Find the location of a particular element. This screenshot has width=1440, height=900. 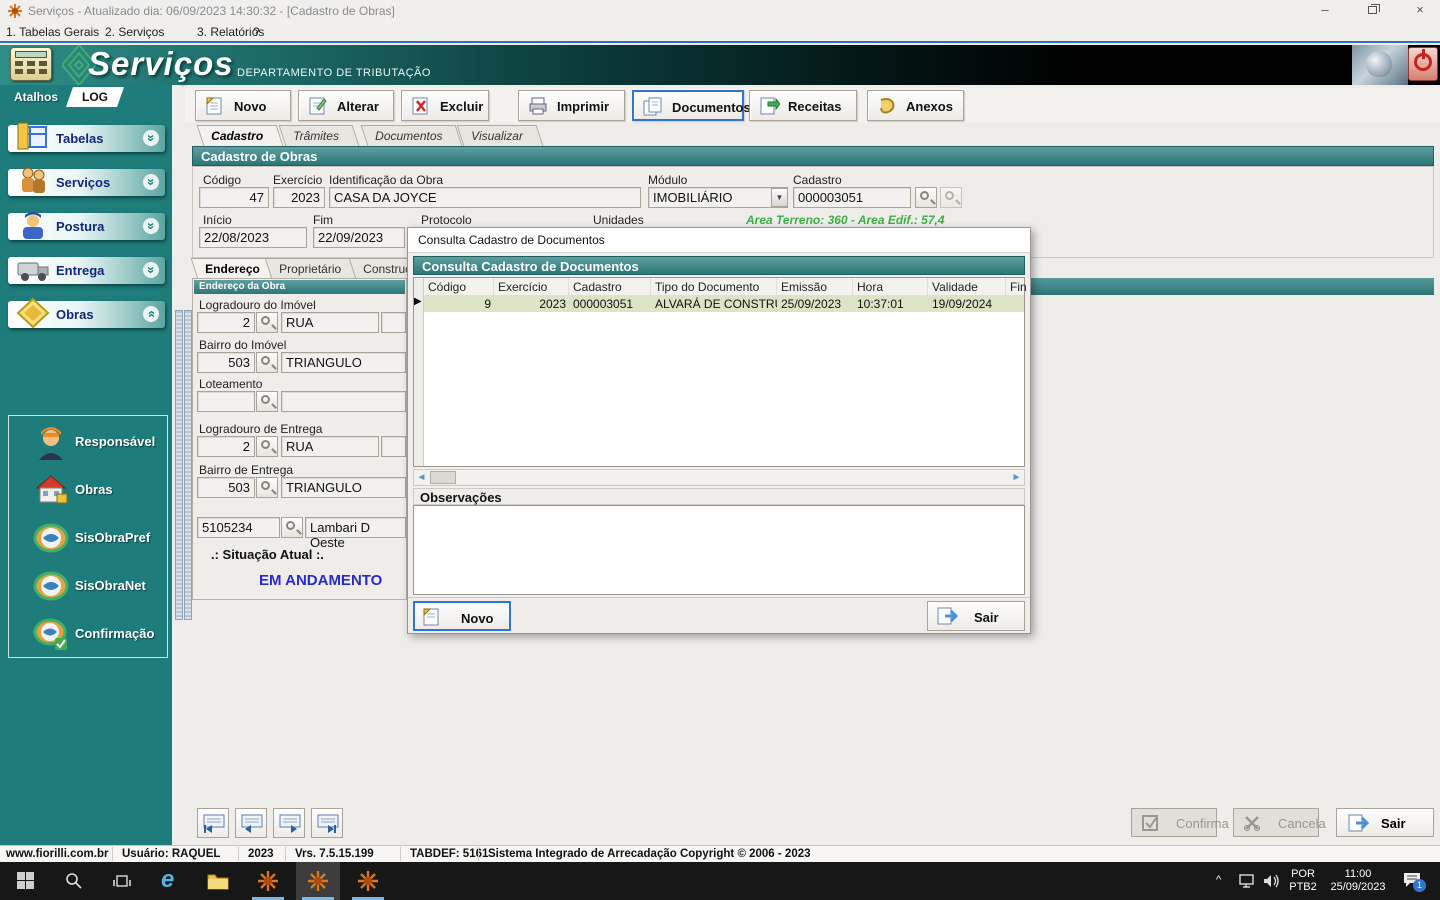

scrollbar-thumb is located at coordinates (443, 477).